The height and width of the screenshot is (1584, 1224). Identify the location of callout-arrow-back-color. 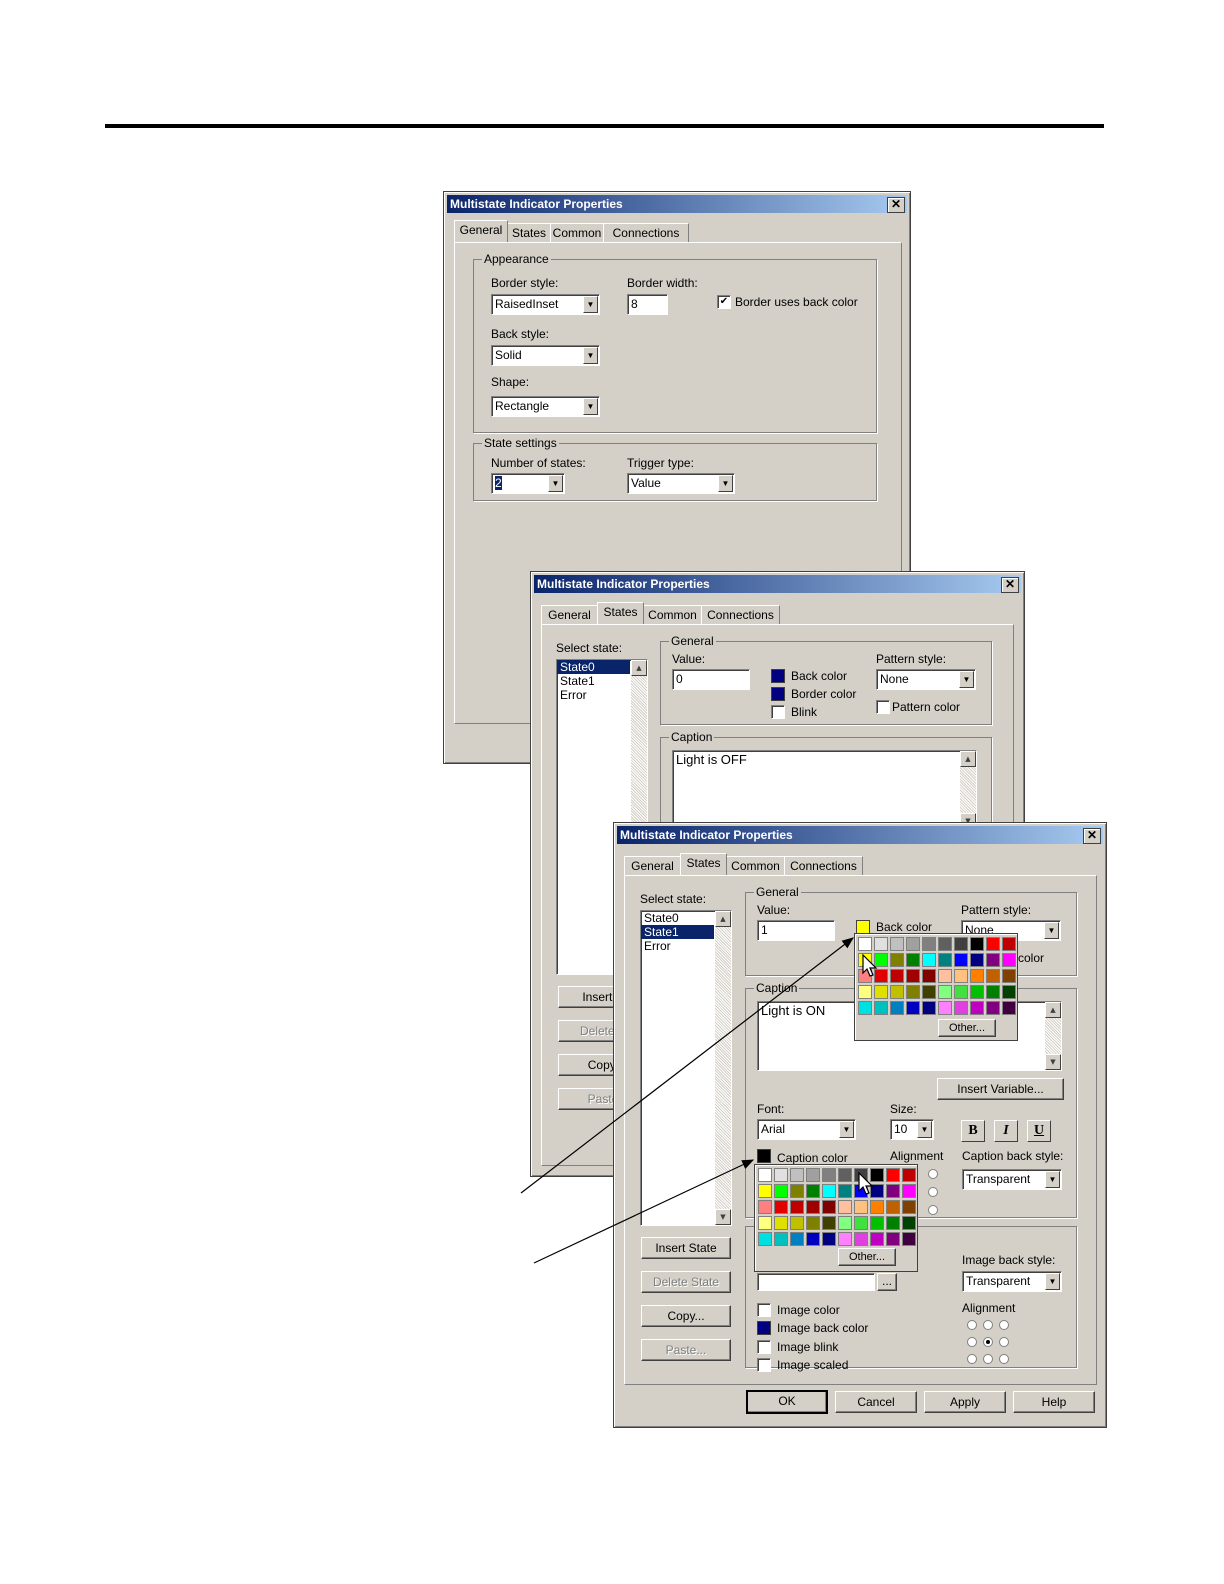
(687, 1065).